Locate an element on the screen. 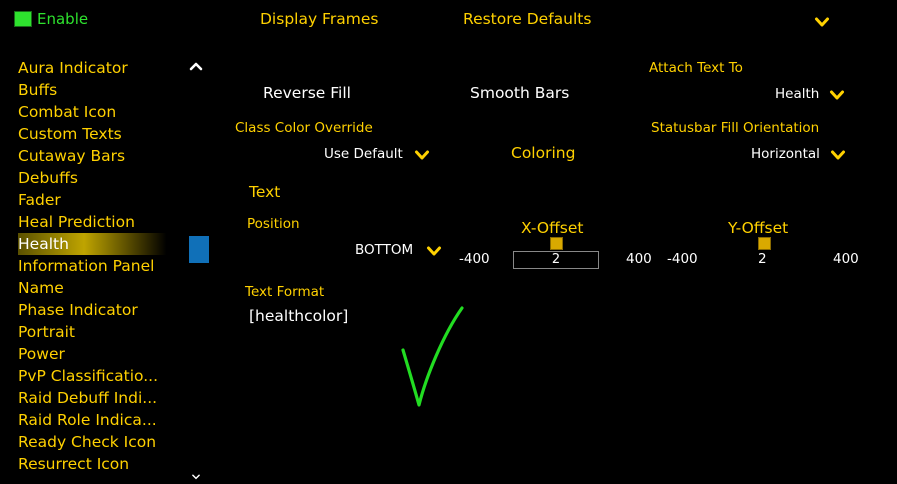  text-format-input: [healthcolor] is located at coordinates (298, 316).